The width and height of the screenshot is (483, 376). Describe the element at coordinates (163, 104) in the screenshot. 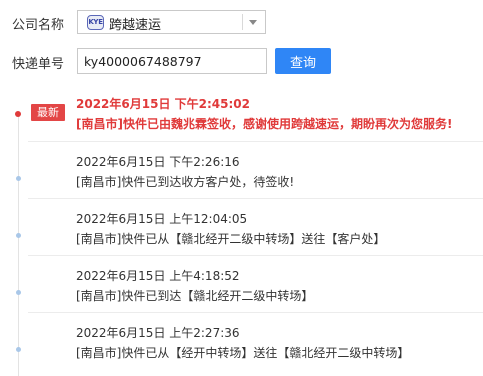

I see `event-time: 2022年6月15日 下午2:45:02` at that location.